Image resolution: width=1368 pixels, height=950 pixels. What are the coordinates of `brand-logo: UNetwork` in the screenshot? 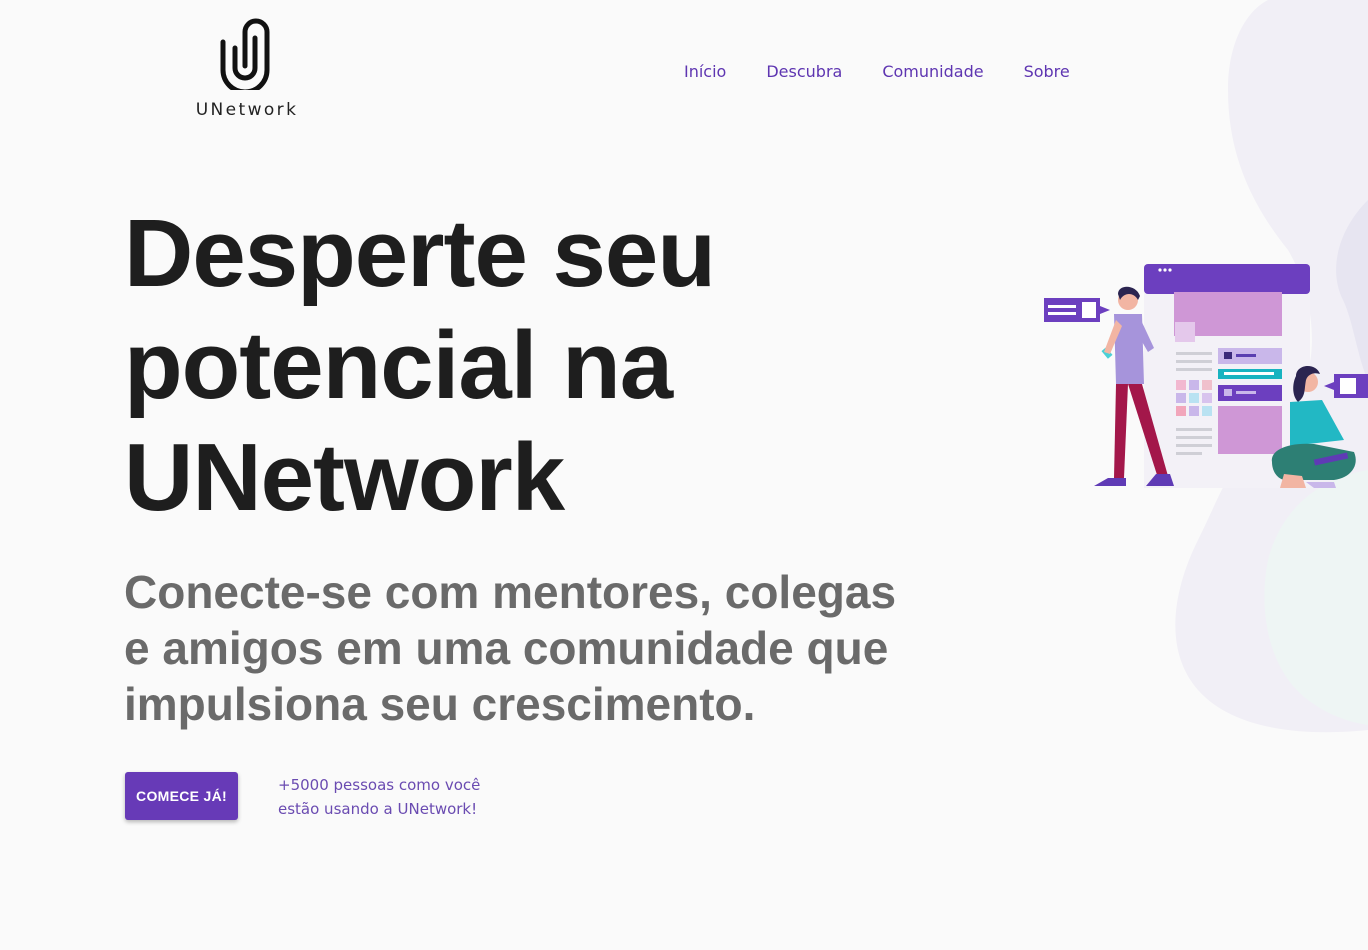 It's located at (247, 69).